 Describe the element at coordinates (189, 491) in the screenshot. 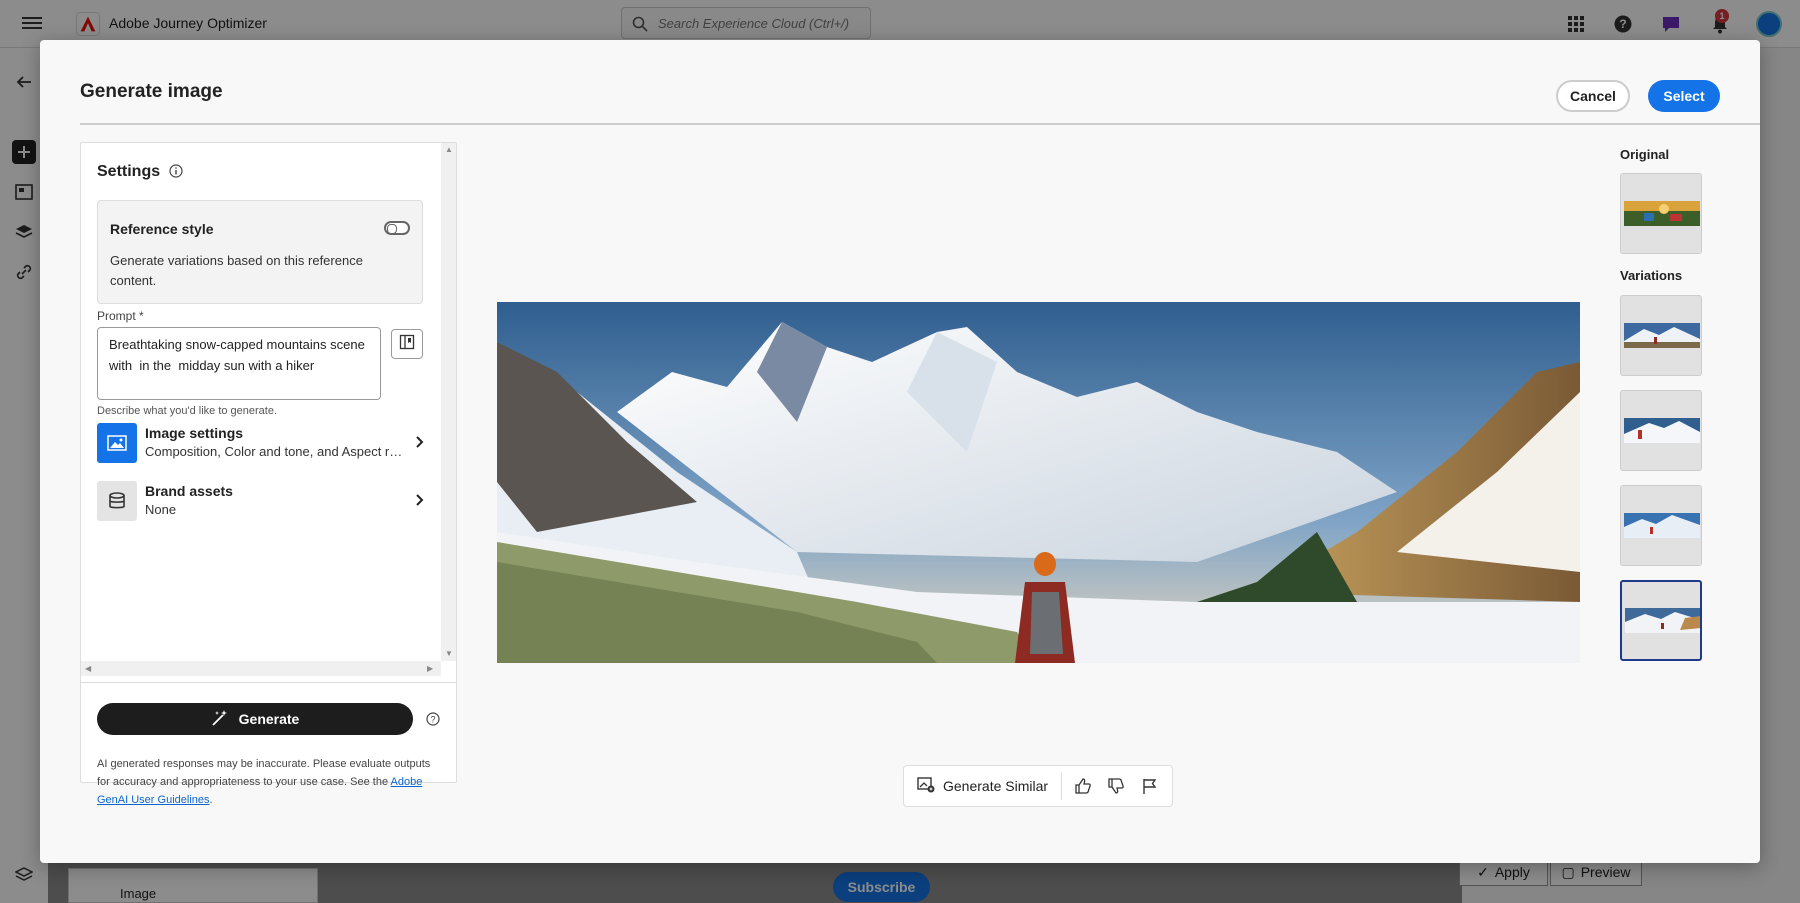

I see `brand-assets-title: Brand assets` at that location.